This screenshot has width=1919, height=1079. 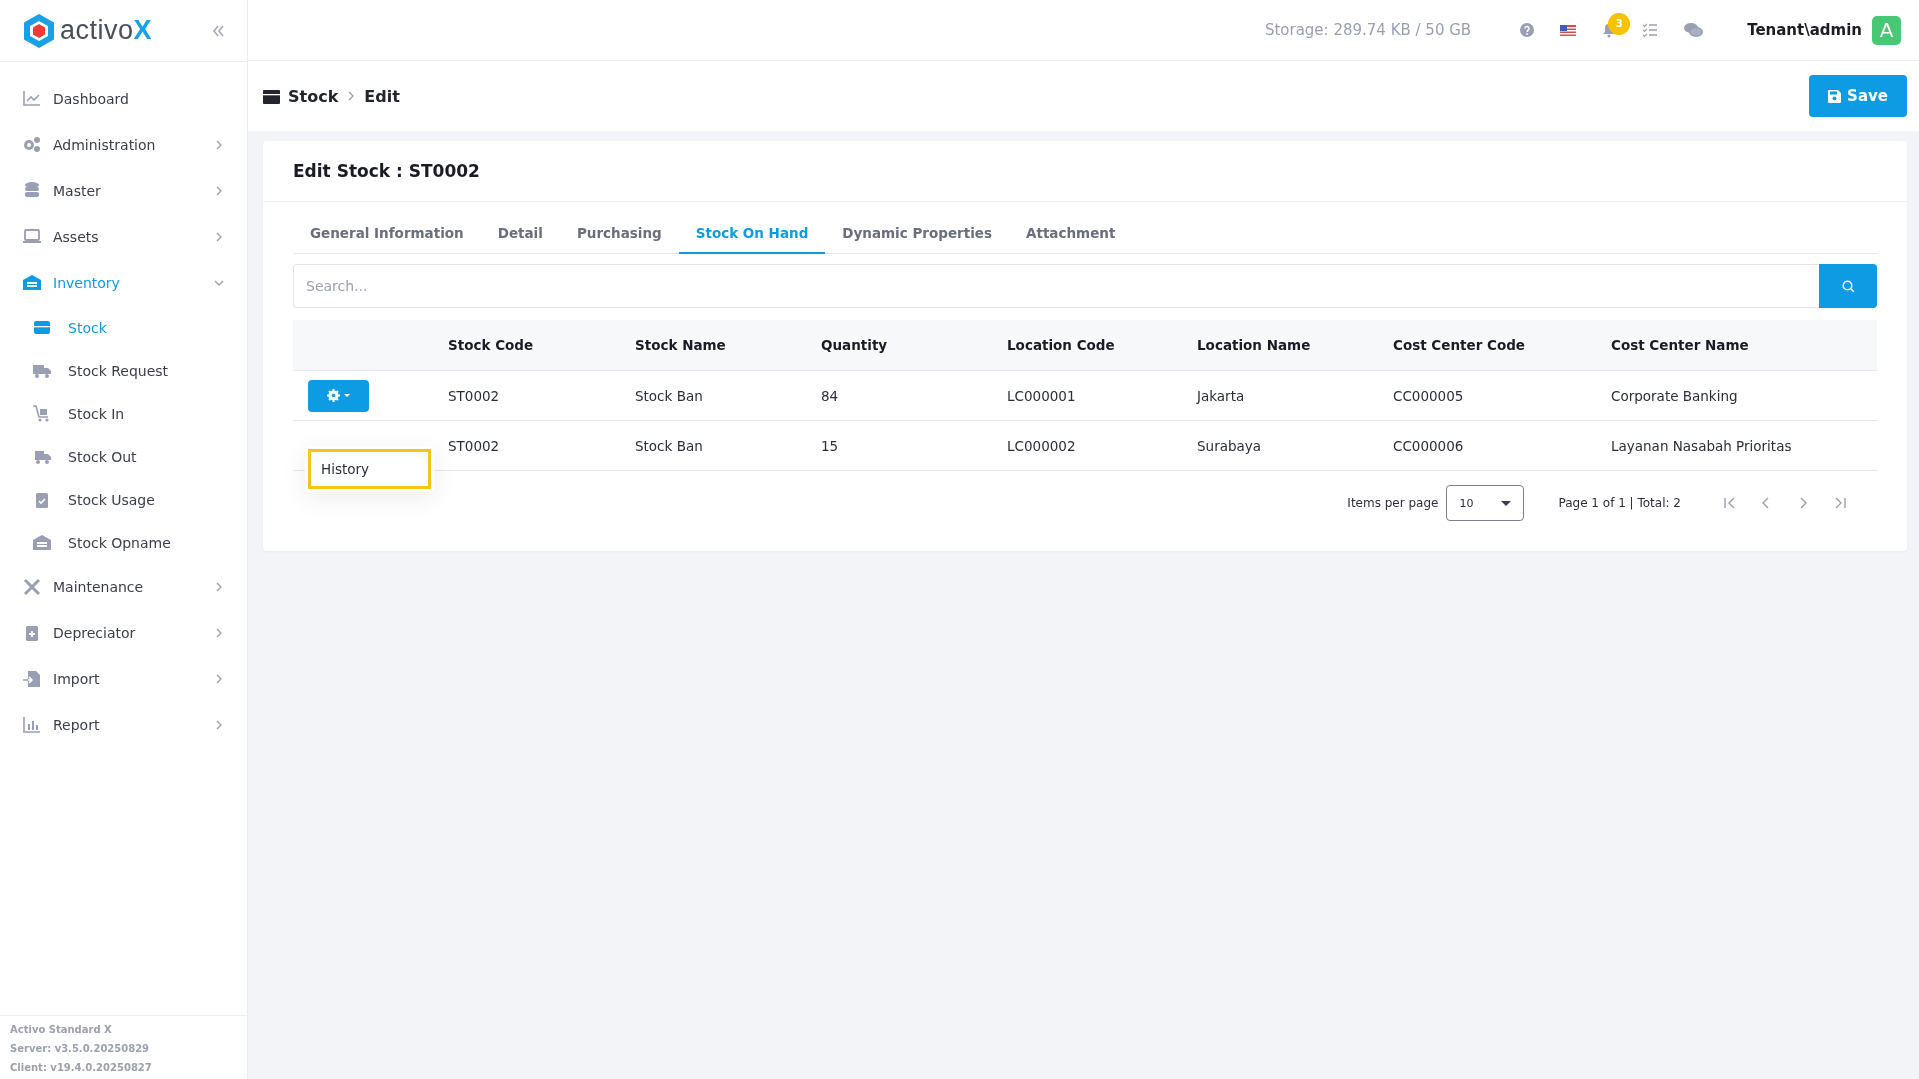 I want to click on sidebar-item: Administration, so click(x=123, y=145).